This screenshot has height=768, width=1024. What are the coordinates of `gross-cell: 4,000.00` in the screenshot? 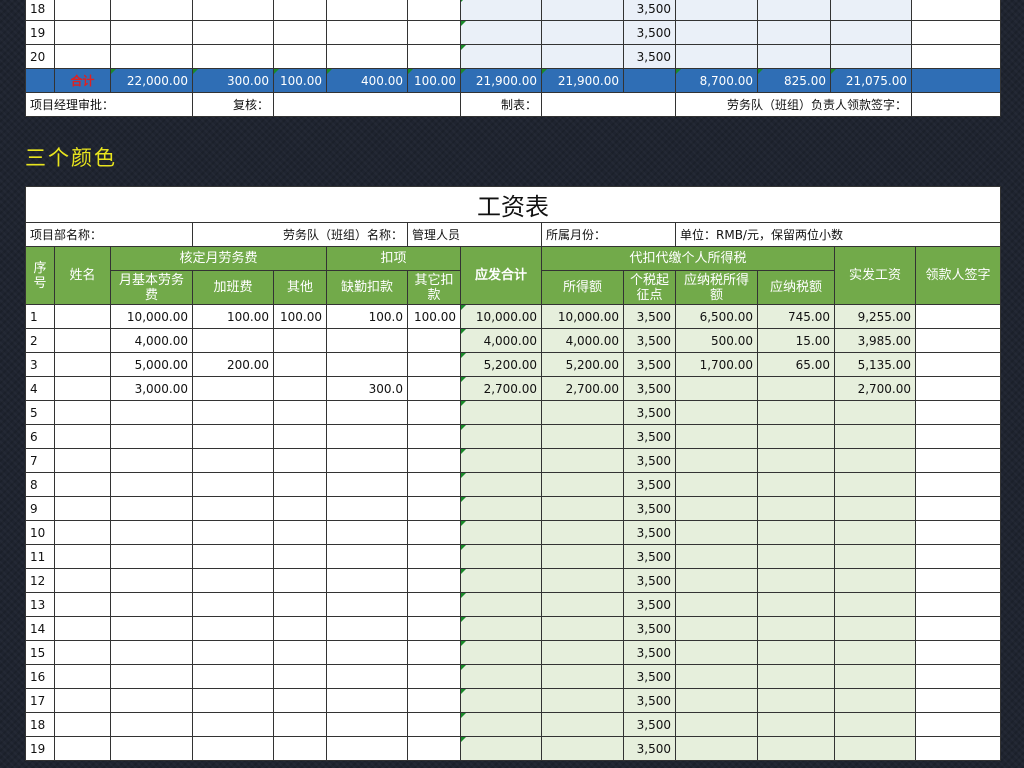 It's located at (501, 340).